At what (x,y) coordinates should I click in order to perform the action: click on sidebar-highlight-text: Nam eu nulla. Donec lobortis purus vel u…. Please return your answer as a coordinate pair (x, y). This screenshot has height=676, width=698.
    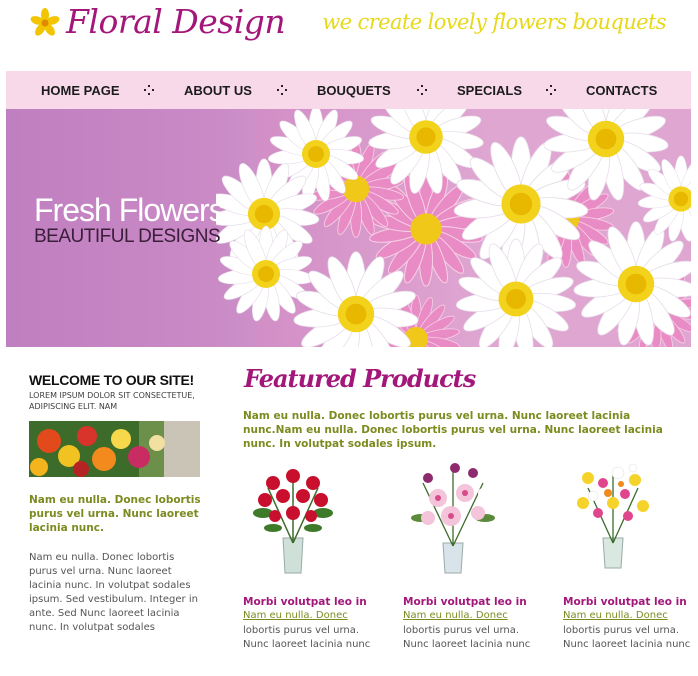
    Looking at the image, I should click on (115, 514).